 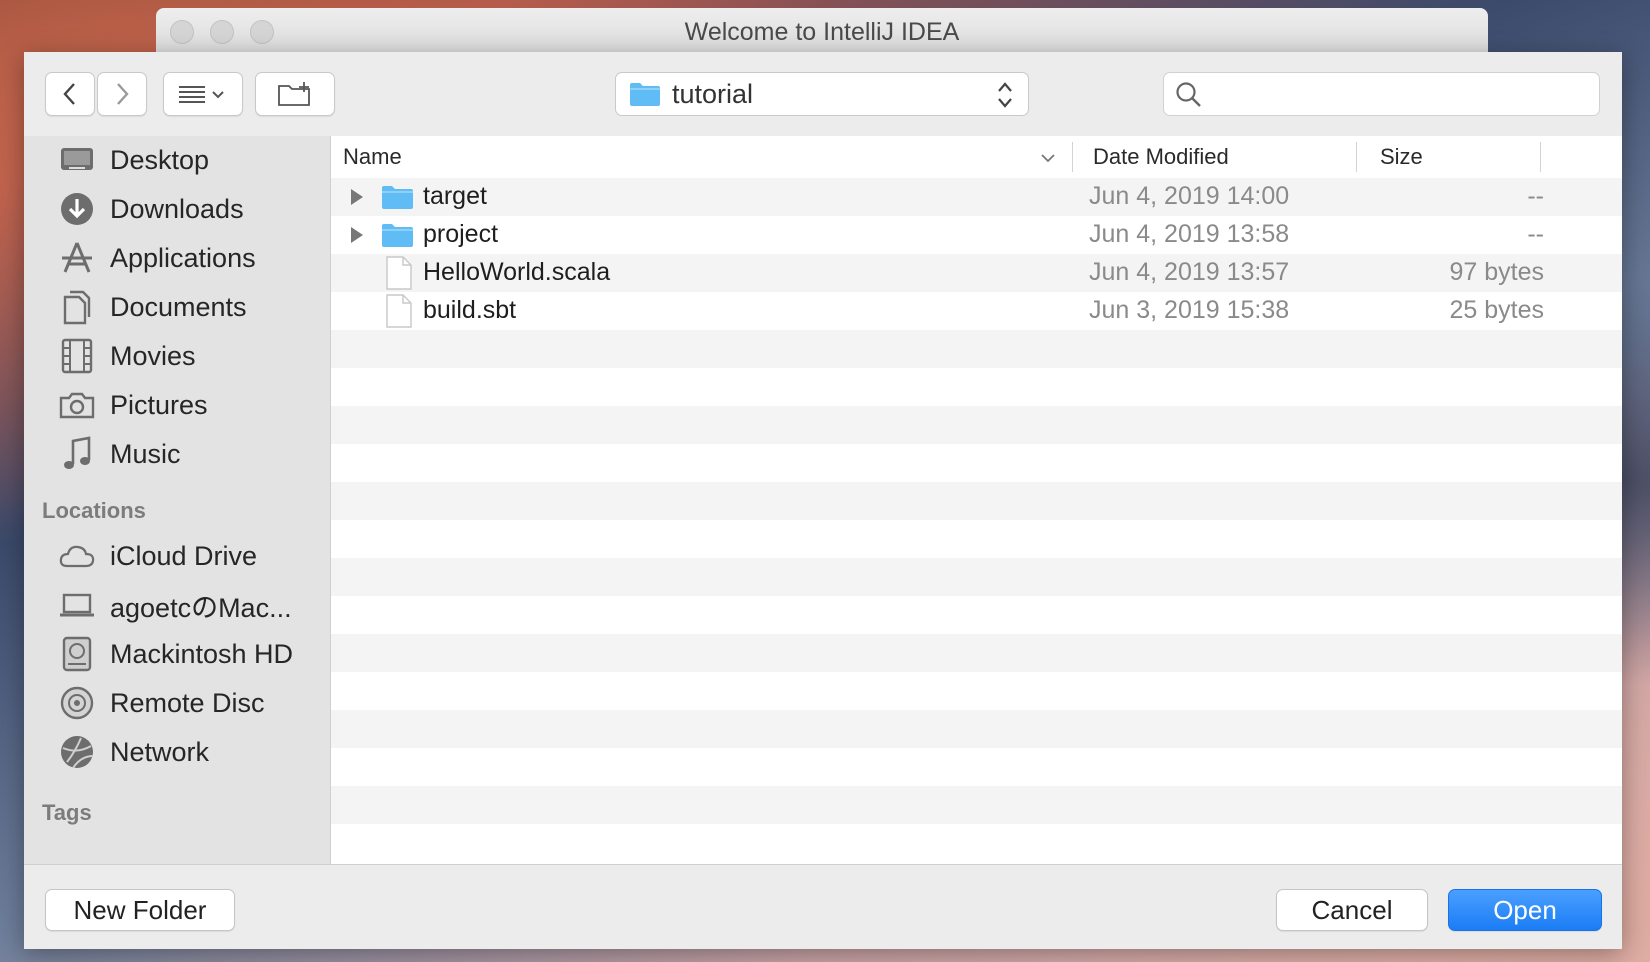 I want to click on open-button: Open, so click(x=1525, y=910).